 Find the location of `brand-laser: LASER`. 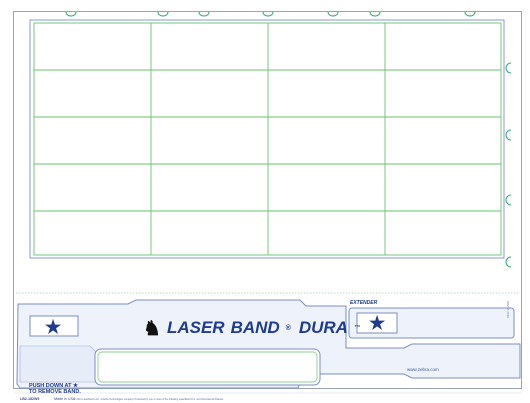

brand-laser: LASER is located at coordinates (195, 327).